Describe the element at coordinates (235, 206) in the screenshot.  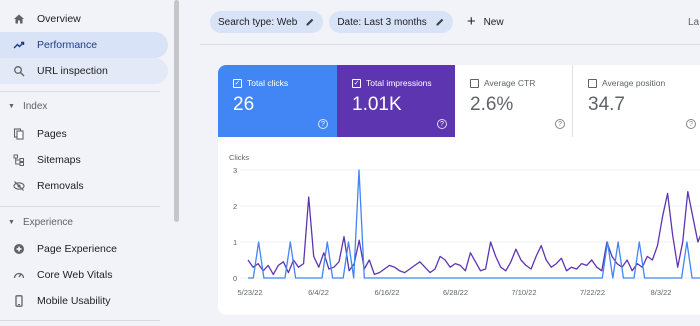
I see `y-tick-label: 2` at that location.